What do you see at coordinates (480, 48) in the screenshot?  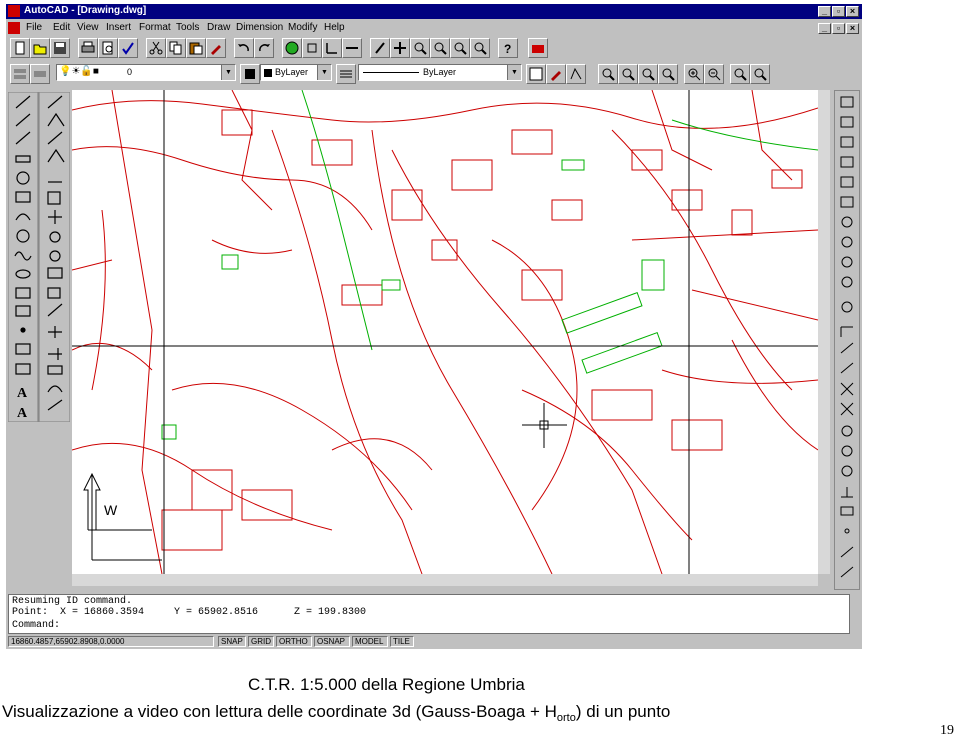 I see `zoom-all-button` at bounding box center [480, 48].